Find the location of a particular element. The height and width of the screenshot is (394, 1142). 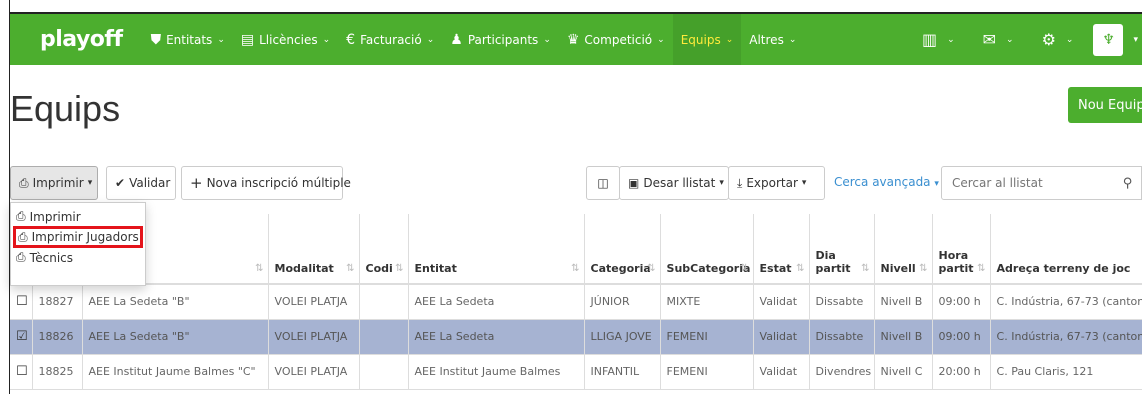

header-label: Modalitat is located at coordinates (304, 268).